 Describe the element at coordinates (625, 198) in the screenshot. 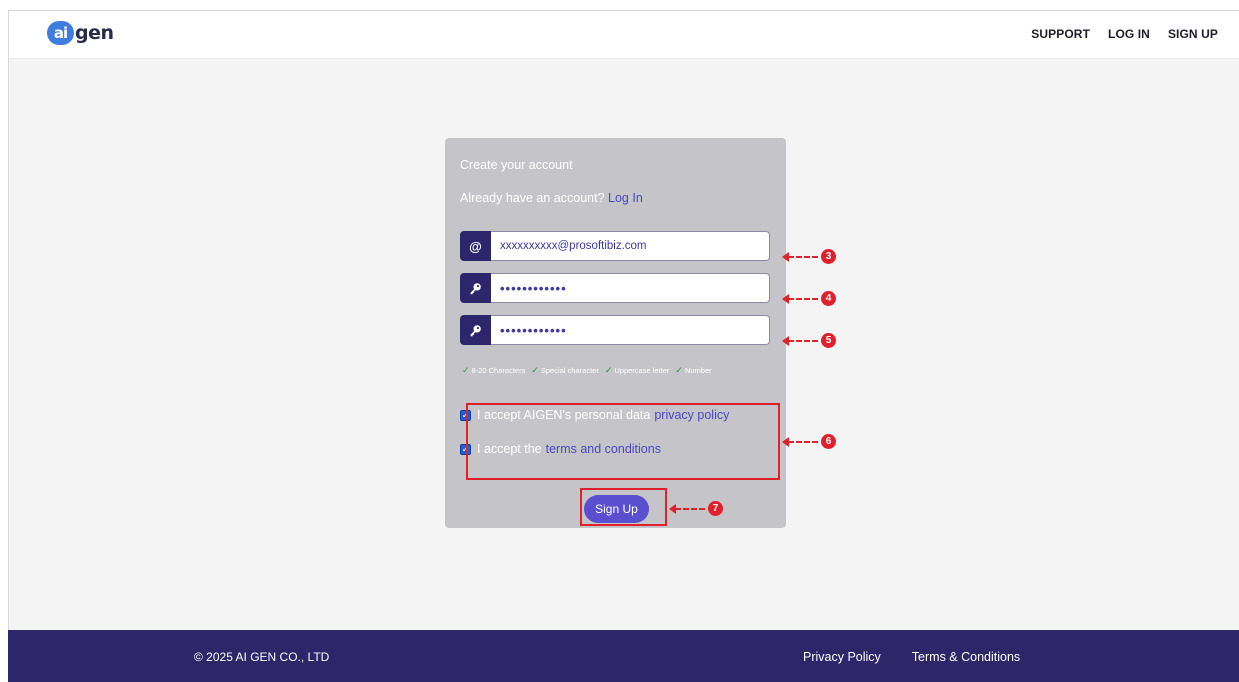

I see `login-link: Log In` at that location.